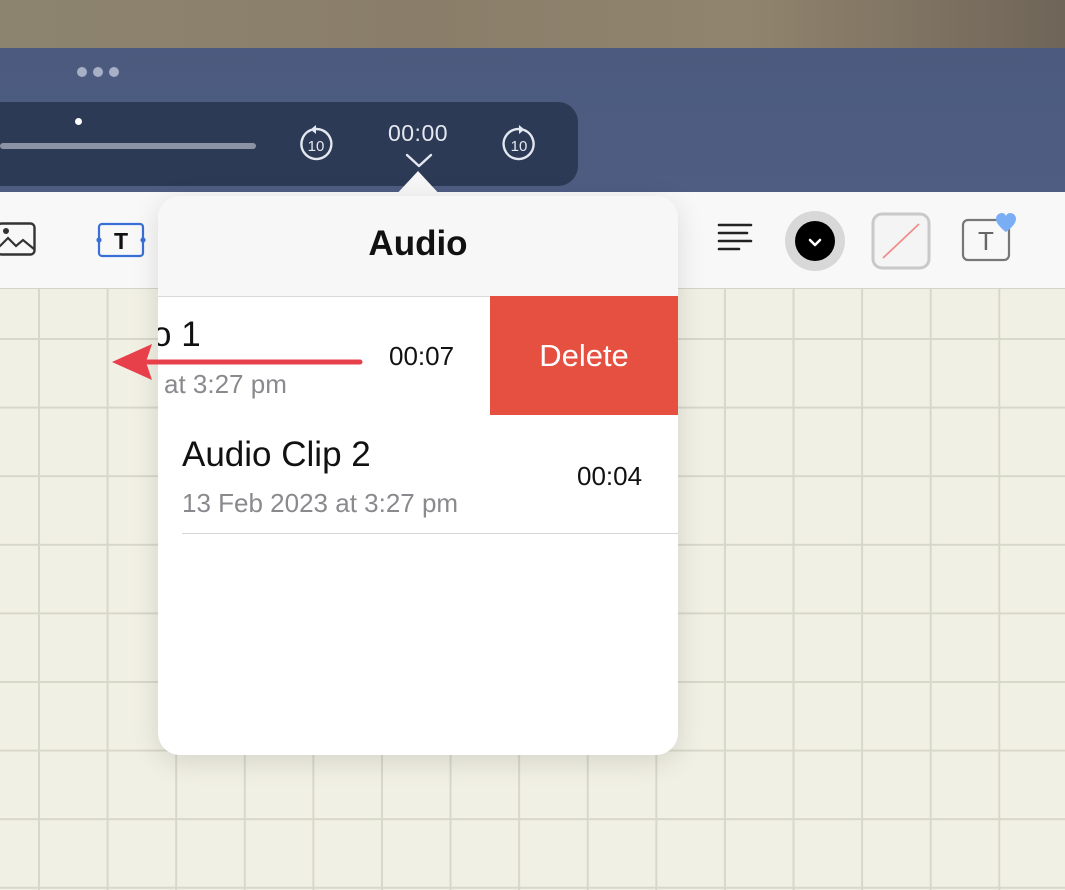  Describe the element at coordinates (815, 241) in the screenshot. I see `pen-color-icon` at that location.